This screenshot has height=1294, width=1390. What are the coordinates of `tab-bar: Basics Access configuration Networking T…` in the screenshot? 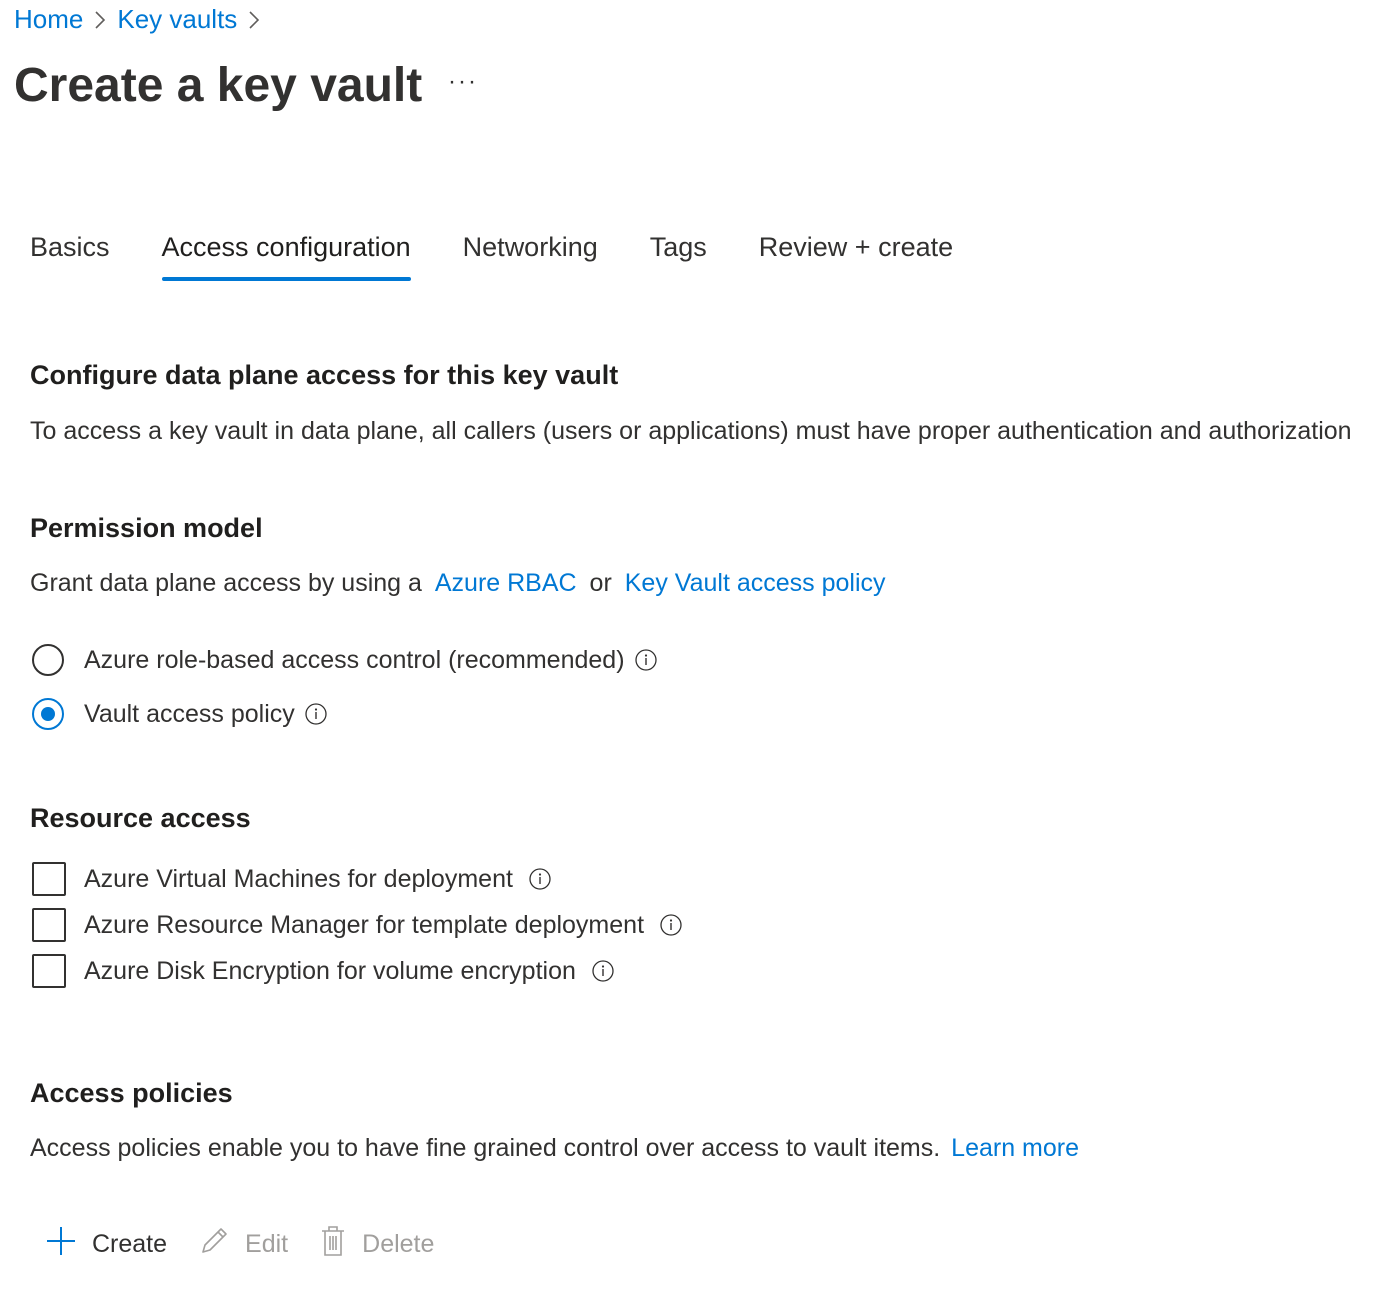 It's located at (517, 256).